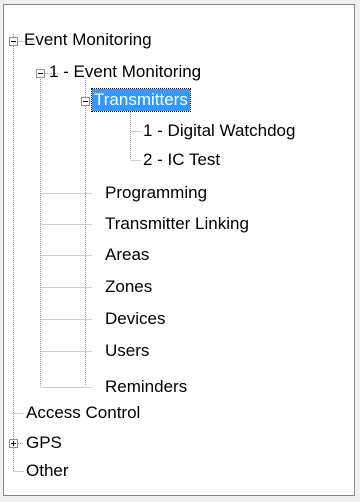 The image size is (360, 502). I want to click on tree-item-programming: Programming, so click(156, 193).